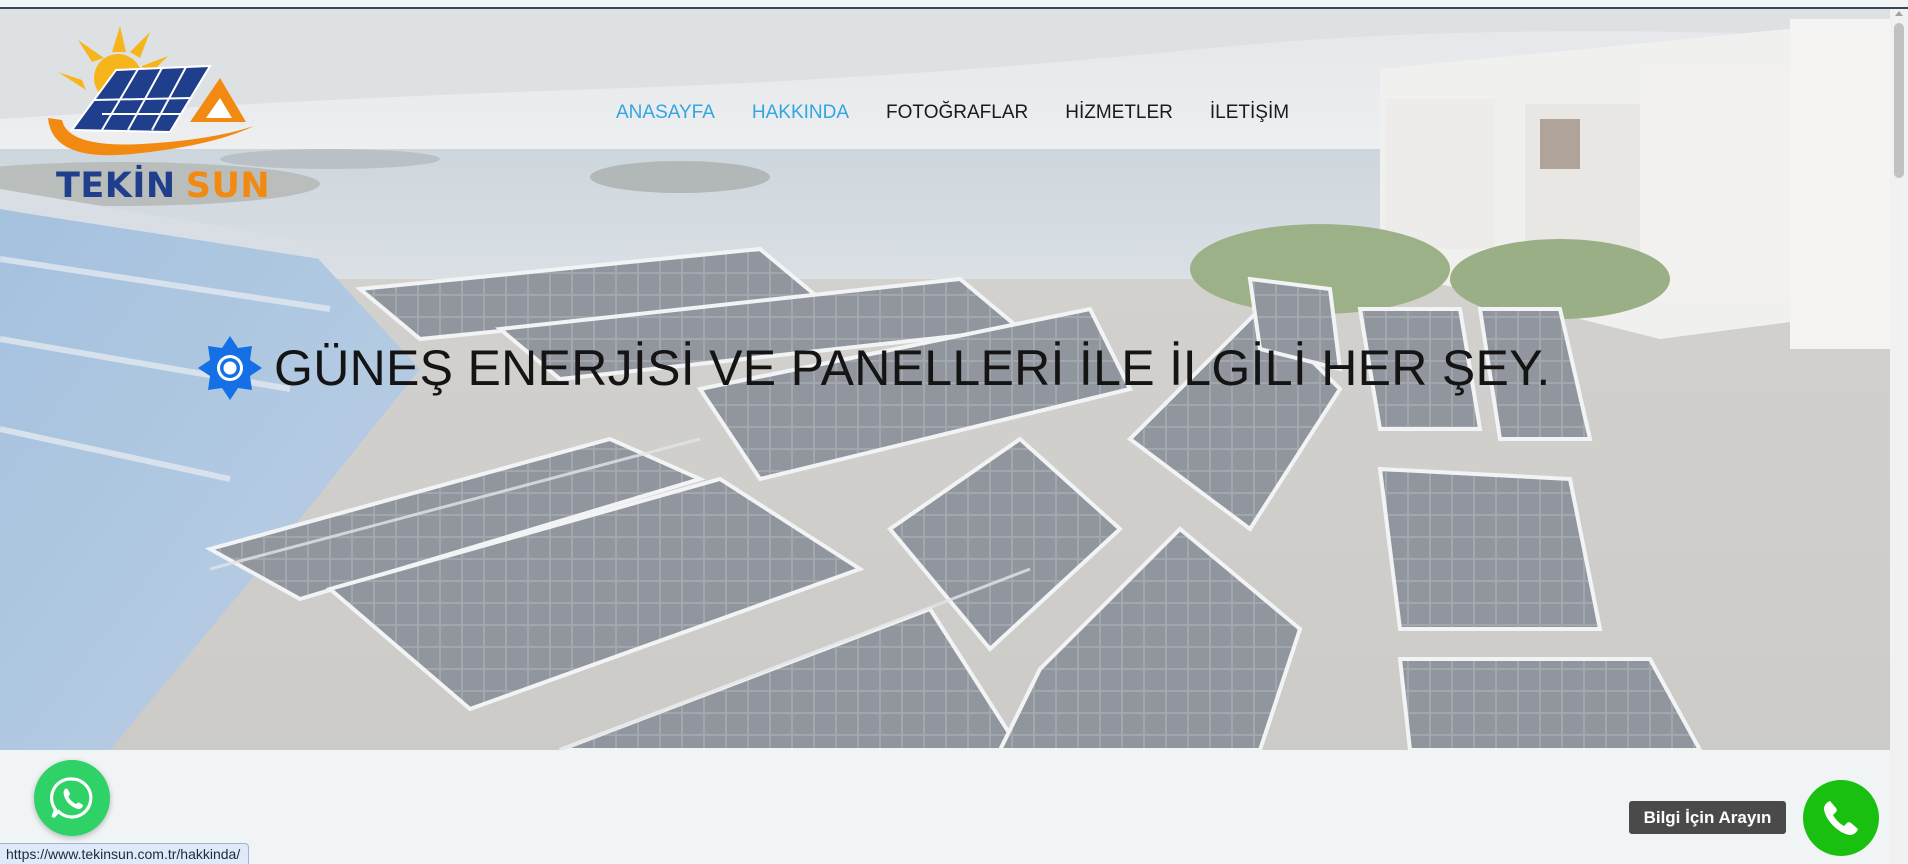  Describe the element at coordinates (1899, 436) in the screenshot. I see `scrollbar` at that location.